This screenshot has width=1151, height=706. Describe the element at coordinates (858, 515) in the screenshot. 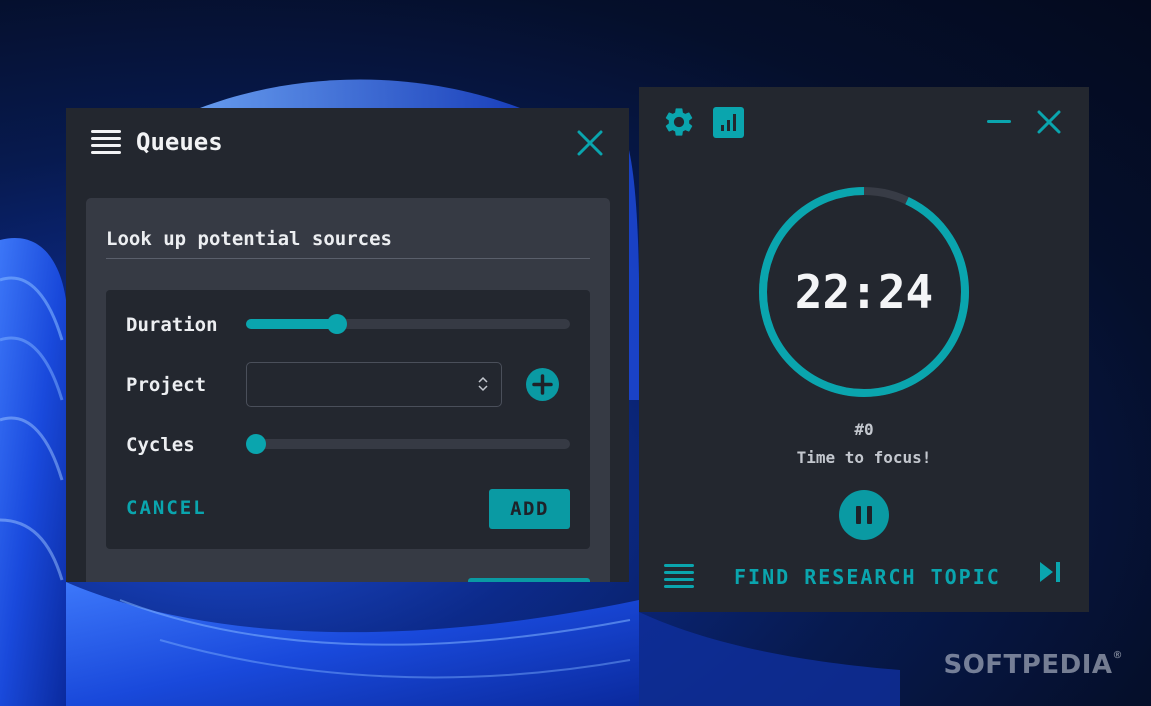

I see `pause-icon` at that location.